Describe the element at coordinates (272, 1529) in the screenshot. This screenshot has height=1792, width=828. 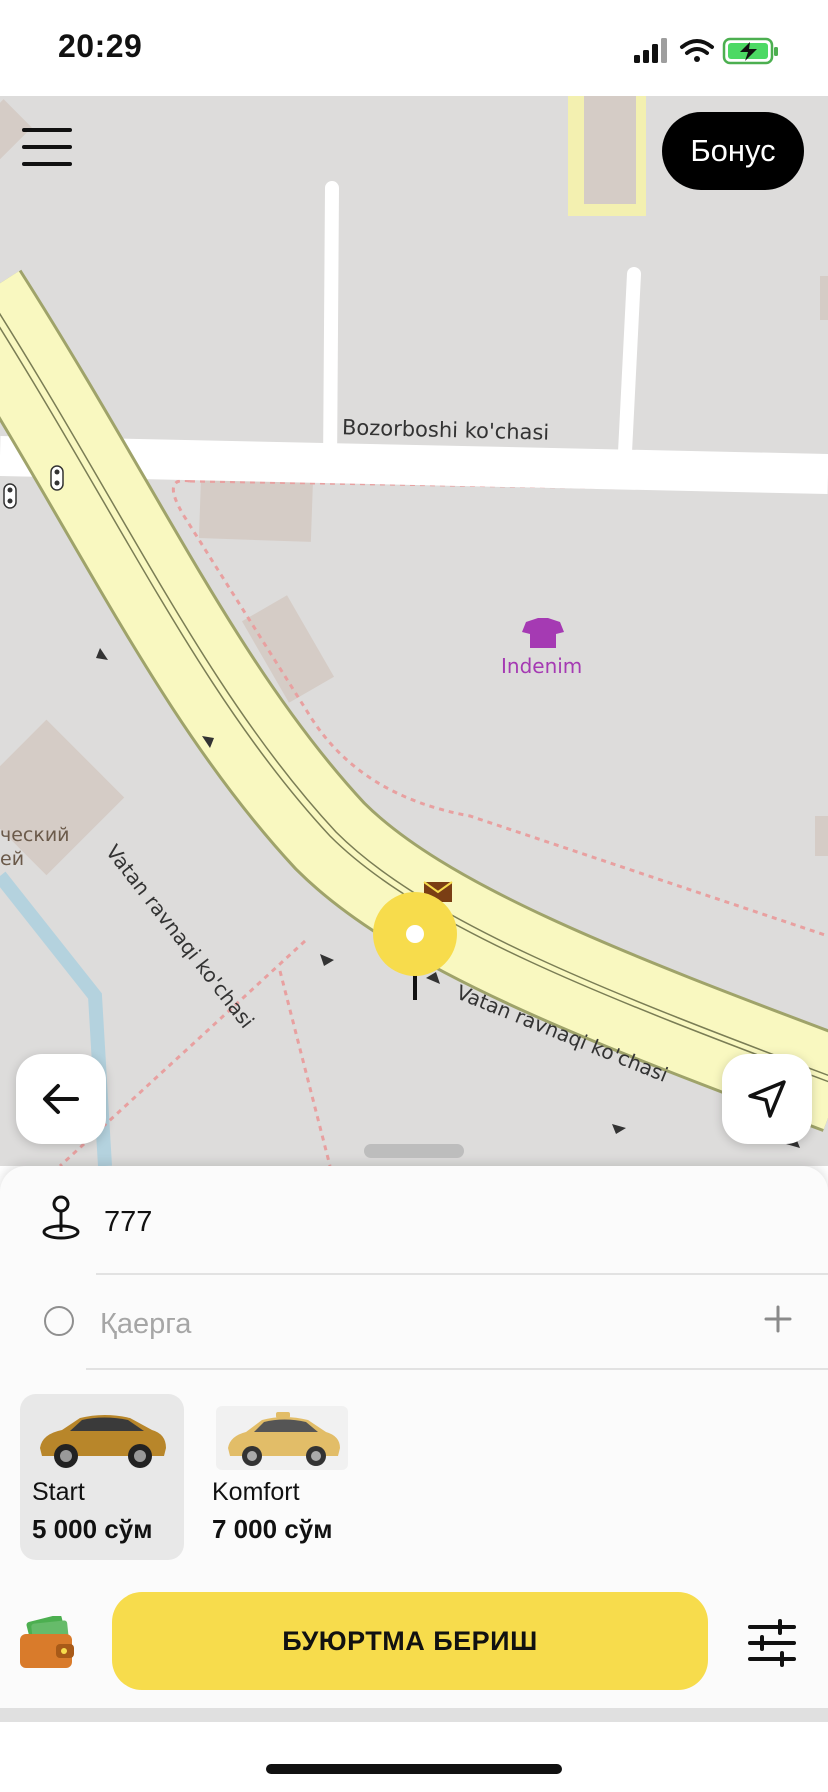
I see `tariff-price: 7 000 сўм` at that location.